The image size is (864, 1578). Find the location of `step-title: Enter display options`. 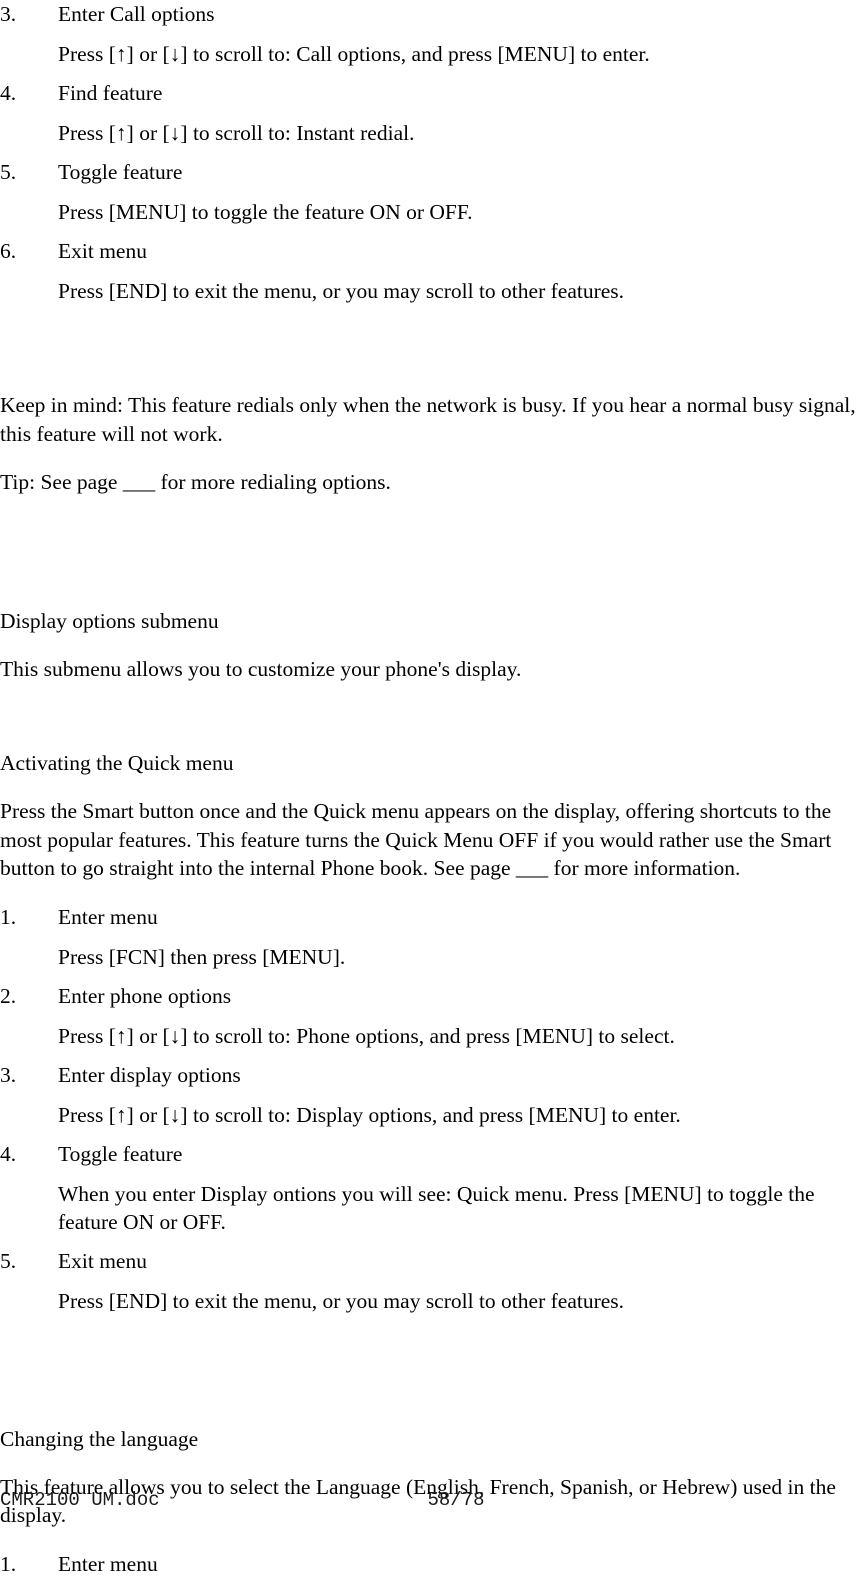

step-title: Enter display options is located at coordinates (149, 1074).